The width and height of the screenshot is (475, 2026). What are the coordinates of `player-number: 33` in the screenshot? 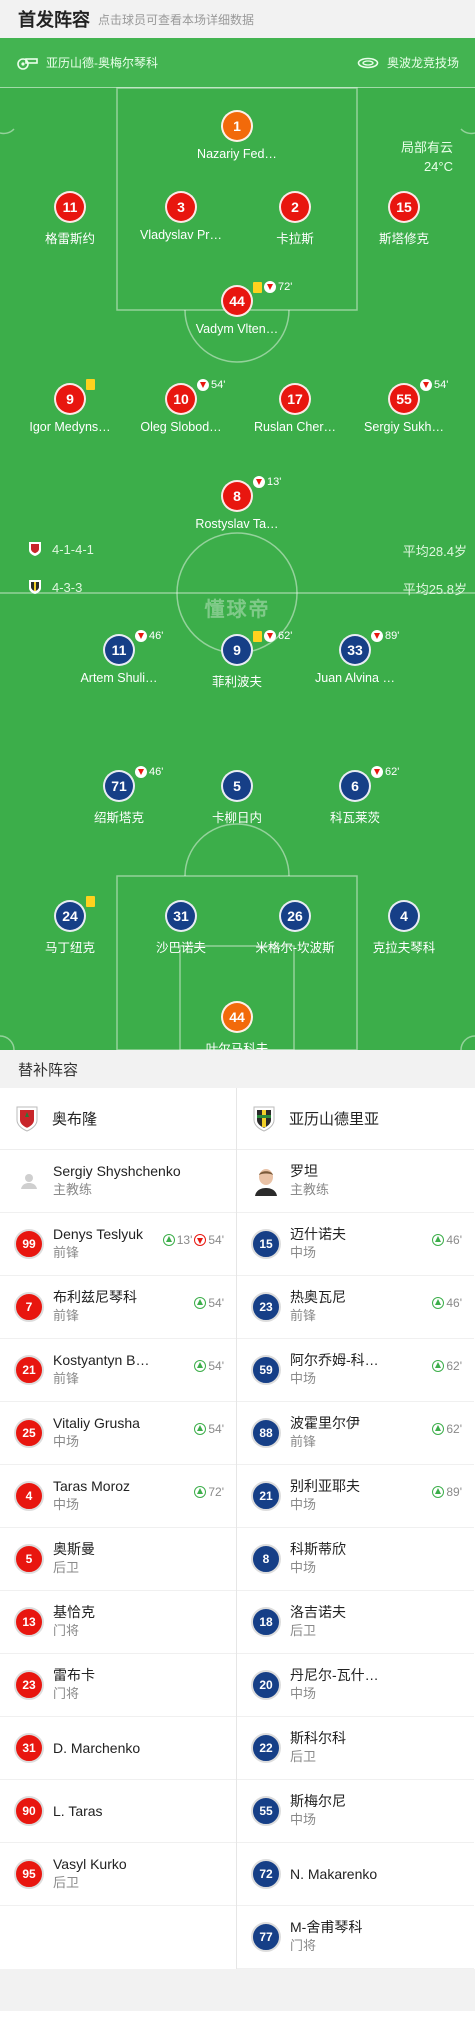 It's located at (355, 650).